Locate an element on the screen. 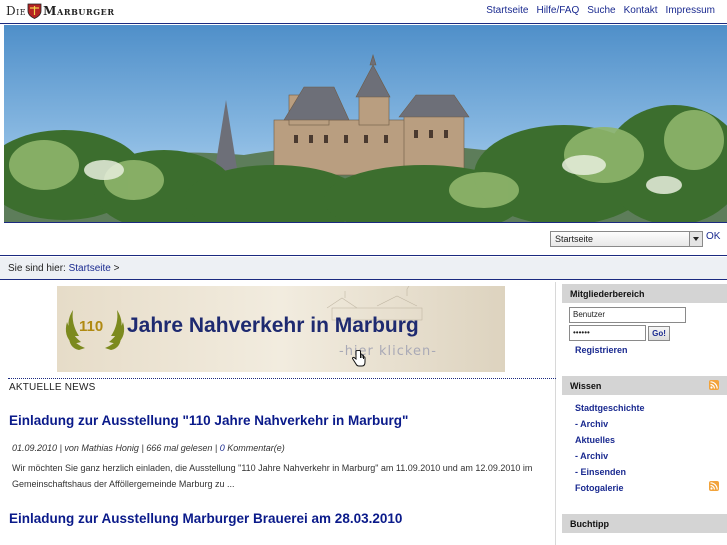 This screenshot has height=545, width=727. wissen-title: Wissen is located at coordinates (586, 386).